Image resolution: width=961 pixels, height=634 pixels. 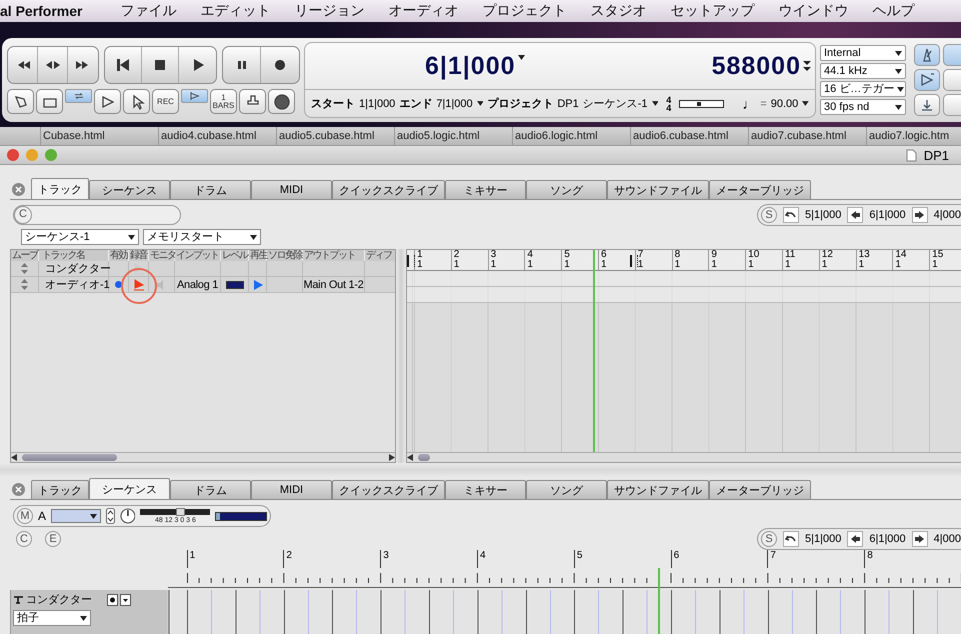 I want to click on browser-tab: audio5.cubase.html, so click(x=335, y=136).